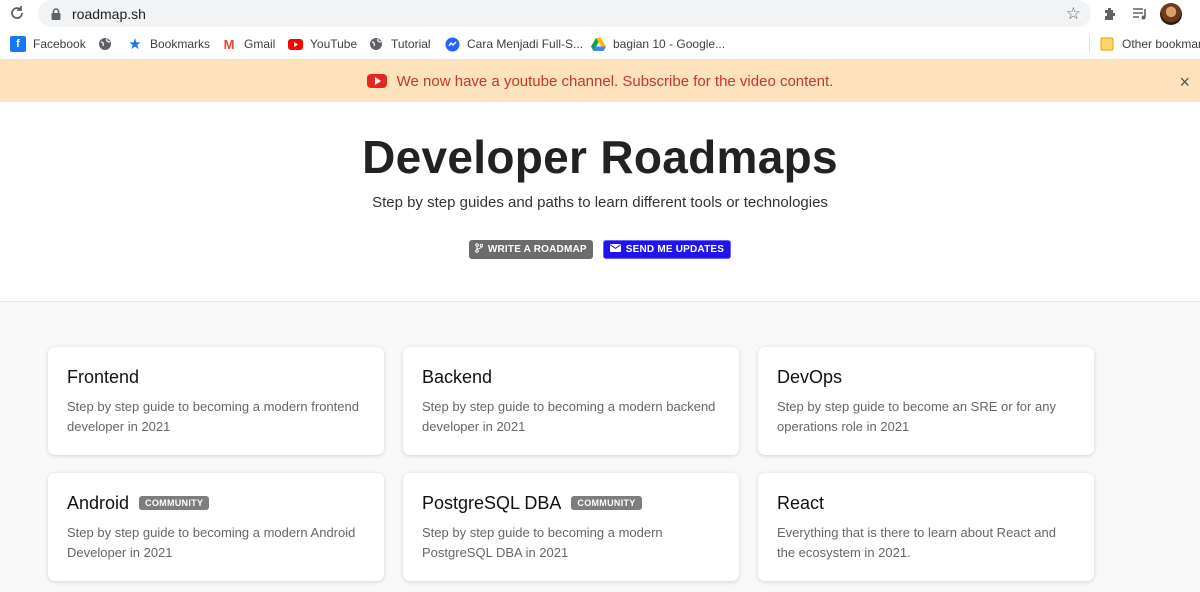 The image size is (1200, 592). I want to click on envelope-icon, so click(615, 249).